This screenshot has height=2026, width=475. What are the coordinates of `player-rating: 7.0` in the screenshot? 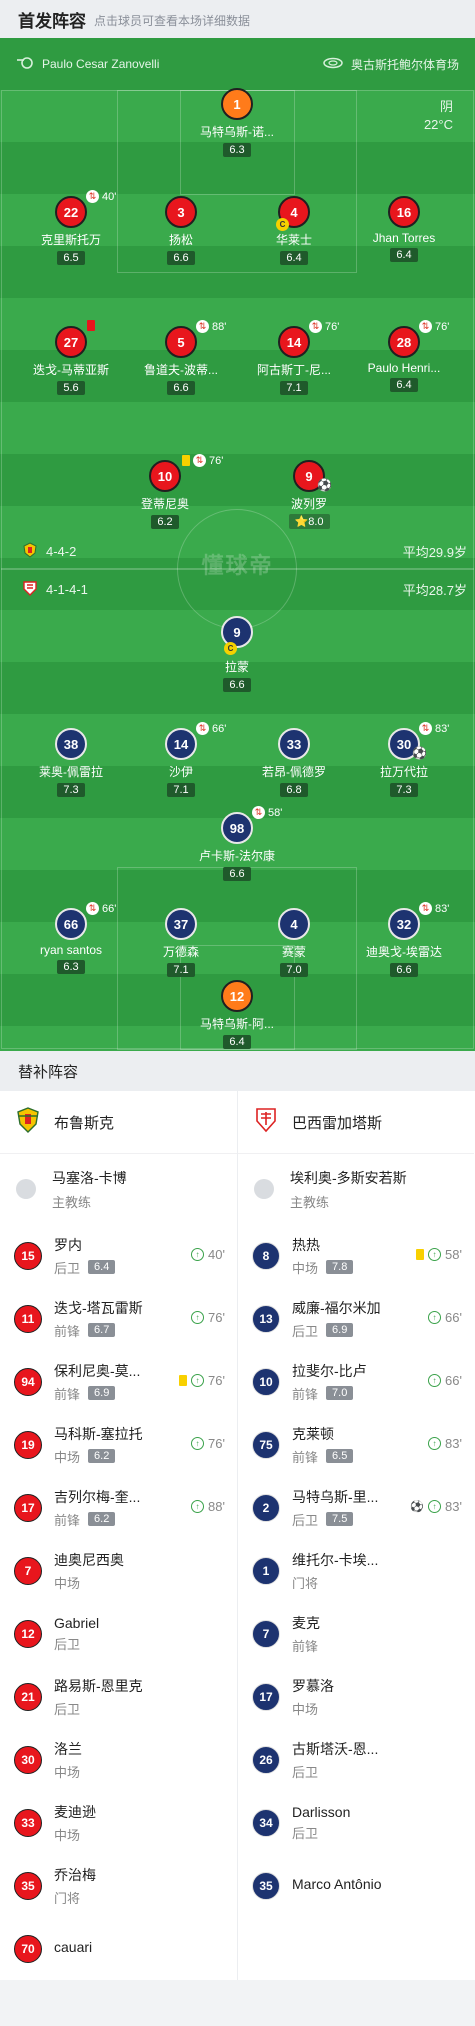 It's located at (294, 970).